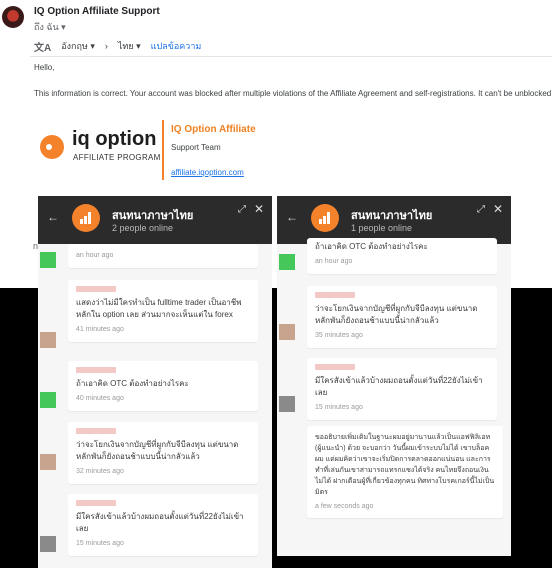 The height and width of the screenshot is (568, 552). Describe the element at coordinates (196, 147) in the screenshot. I see `signature-team: Support Team` at that location.